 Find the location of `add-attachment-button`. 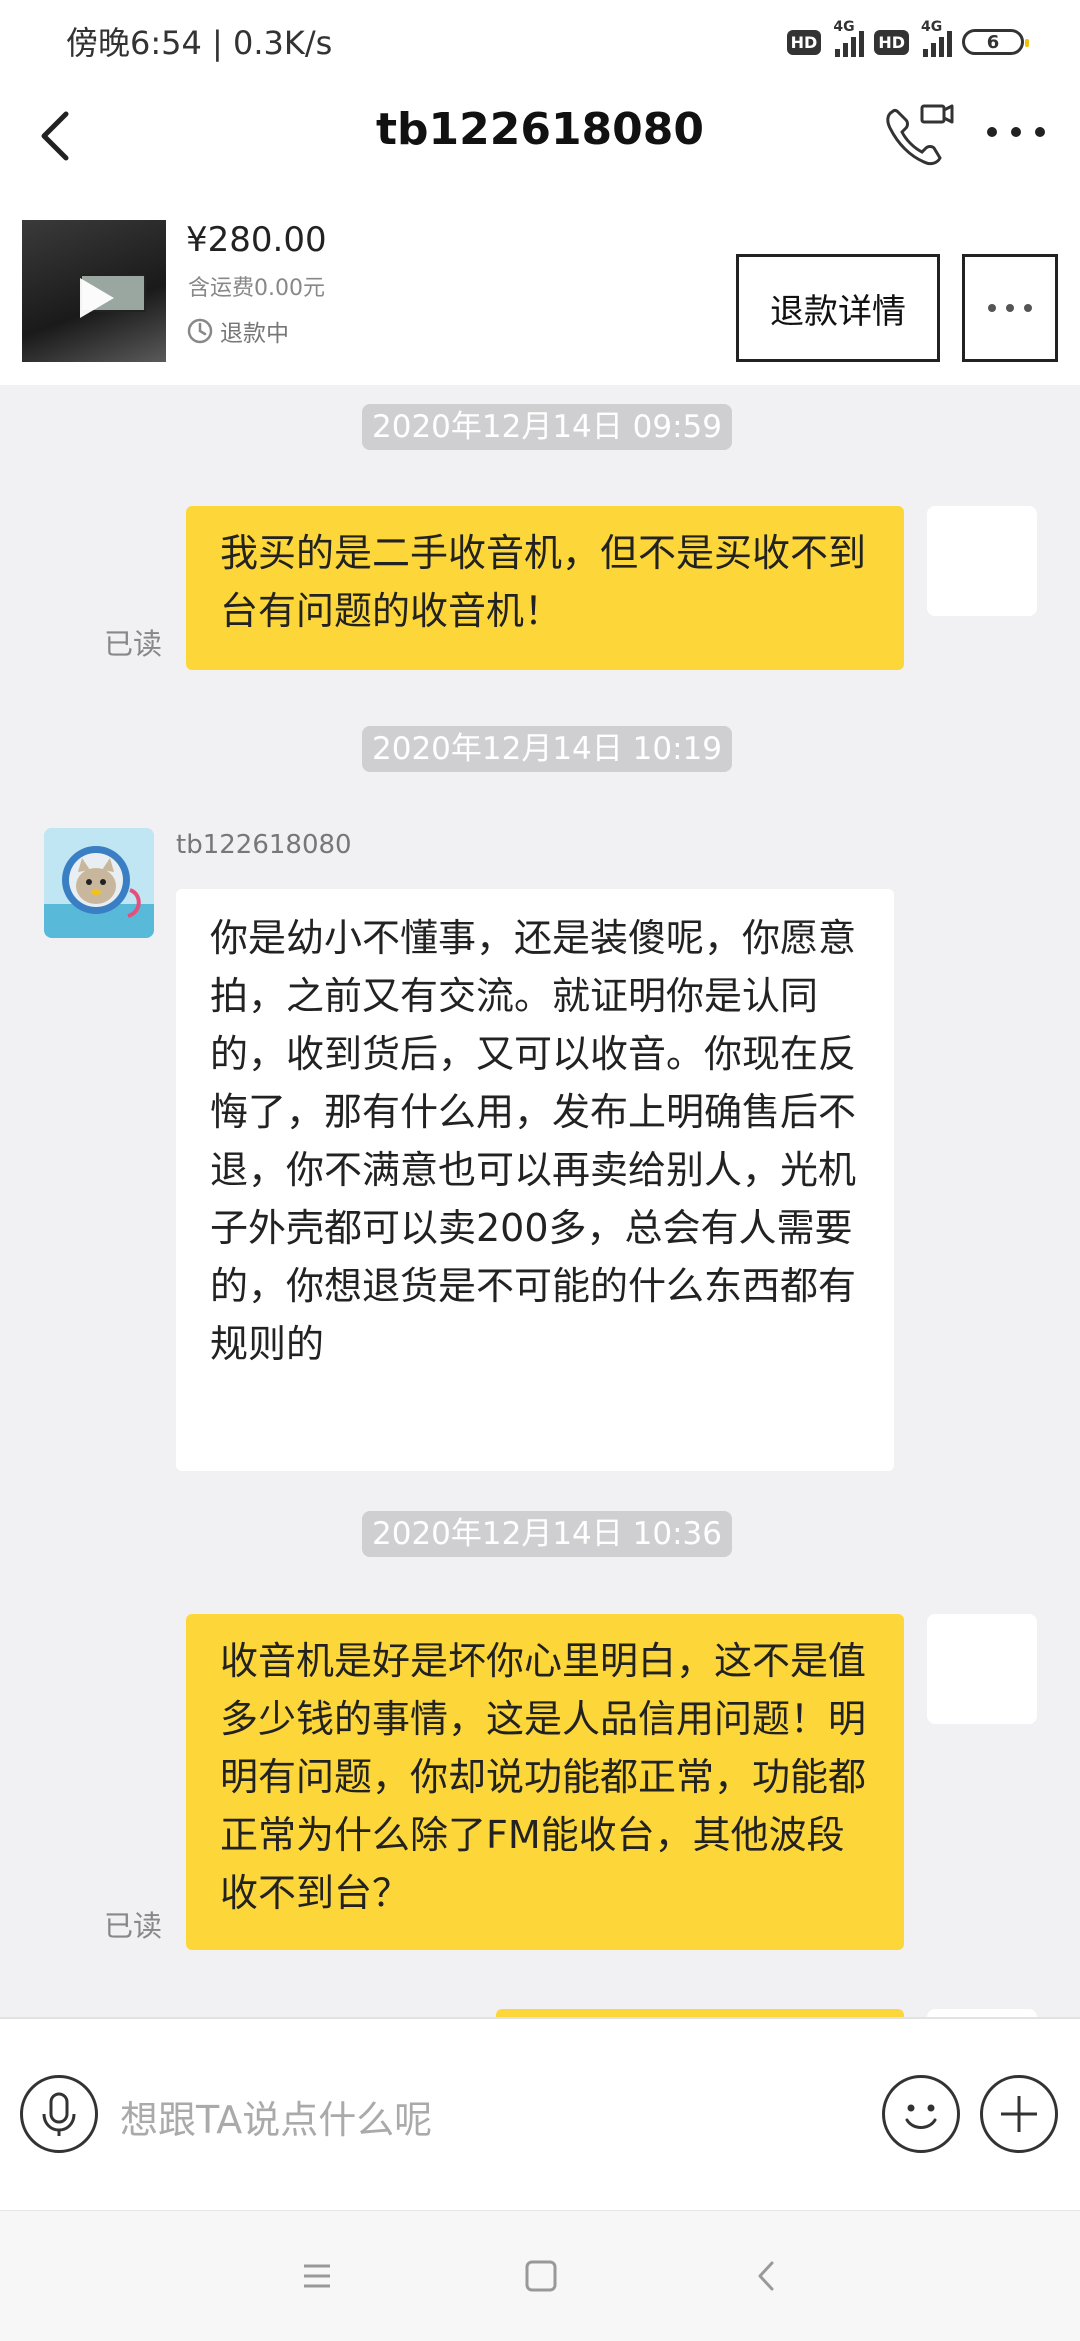

add-attachment-button is located at coordinates (1019, 2114).